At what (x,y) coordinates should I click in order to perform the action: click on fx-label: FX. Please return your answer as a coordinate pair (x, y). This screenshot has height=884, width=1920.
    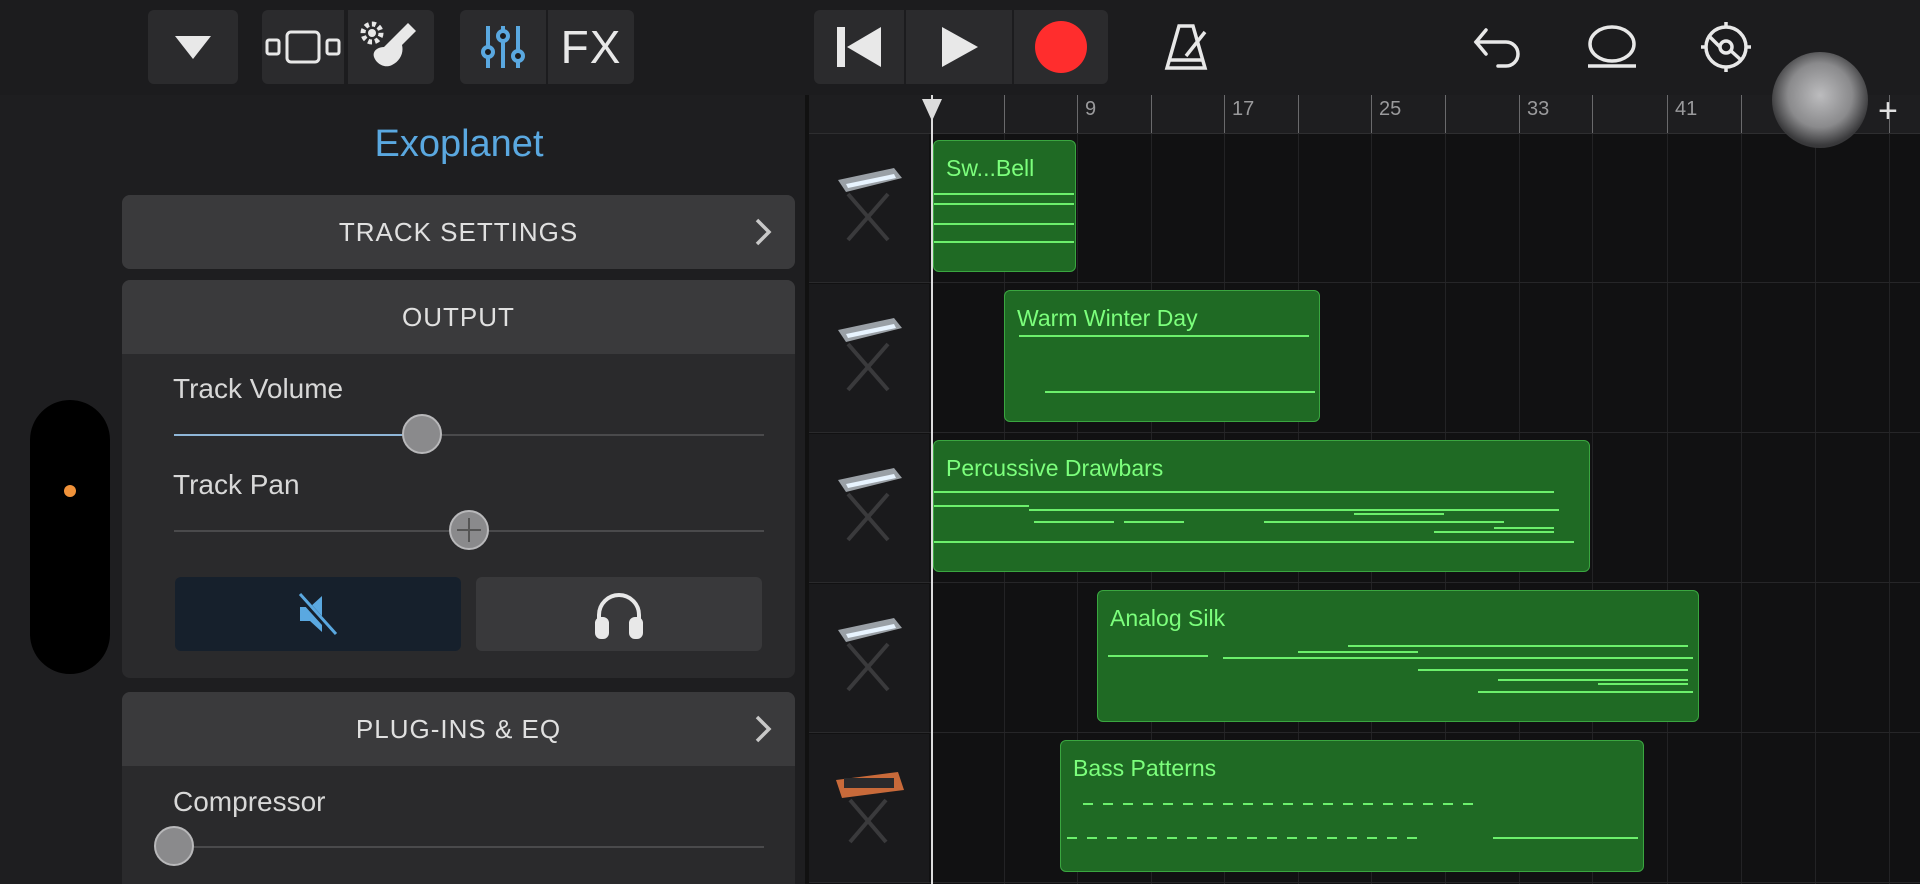
    Looking at the image, I should click on (591, 47).